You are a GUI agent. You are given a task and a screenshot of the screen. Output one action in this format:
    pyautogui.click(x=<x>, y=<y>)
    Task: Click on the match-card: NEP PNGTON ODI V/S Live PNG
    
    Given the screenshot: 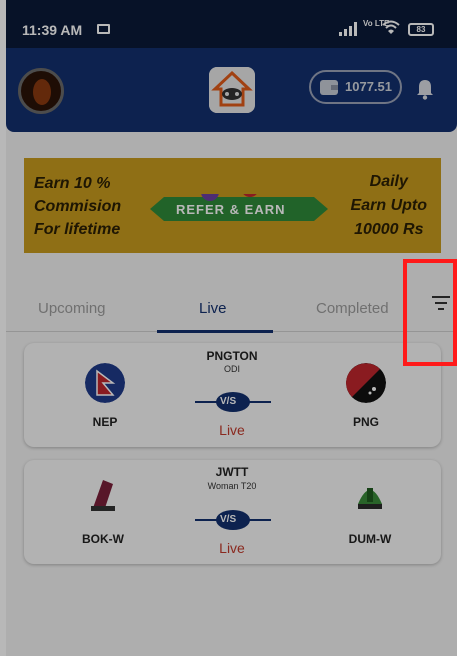 What is the action you would take?
    pyautogui.click(x=232, y=395)
    